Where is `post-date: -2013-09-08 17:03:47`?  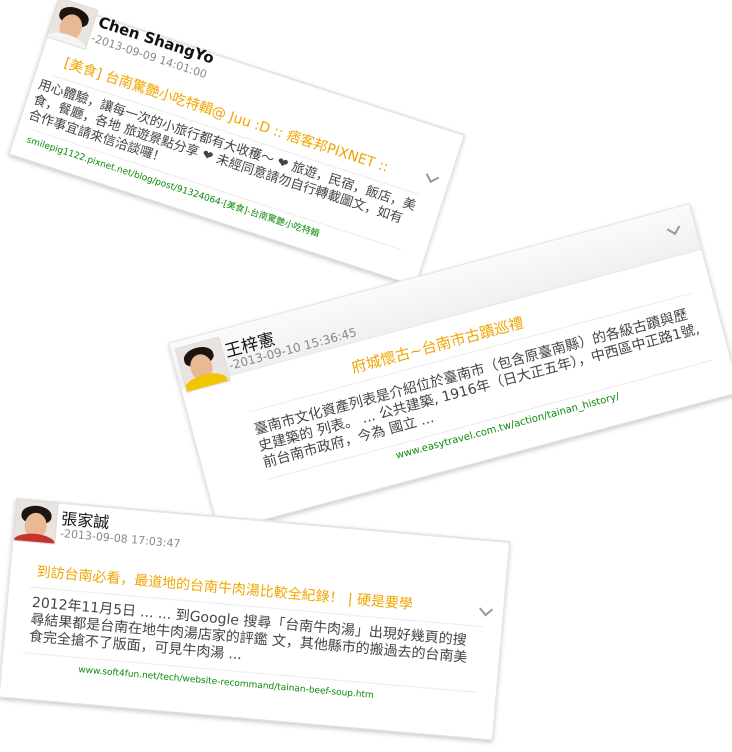
post-date: -2013-09-08 17:03:47 is located at coordinates (120, 539).